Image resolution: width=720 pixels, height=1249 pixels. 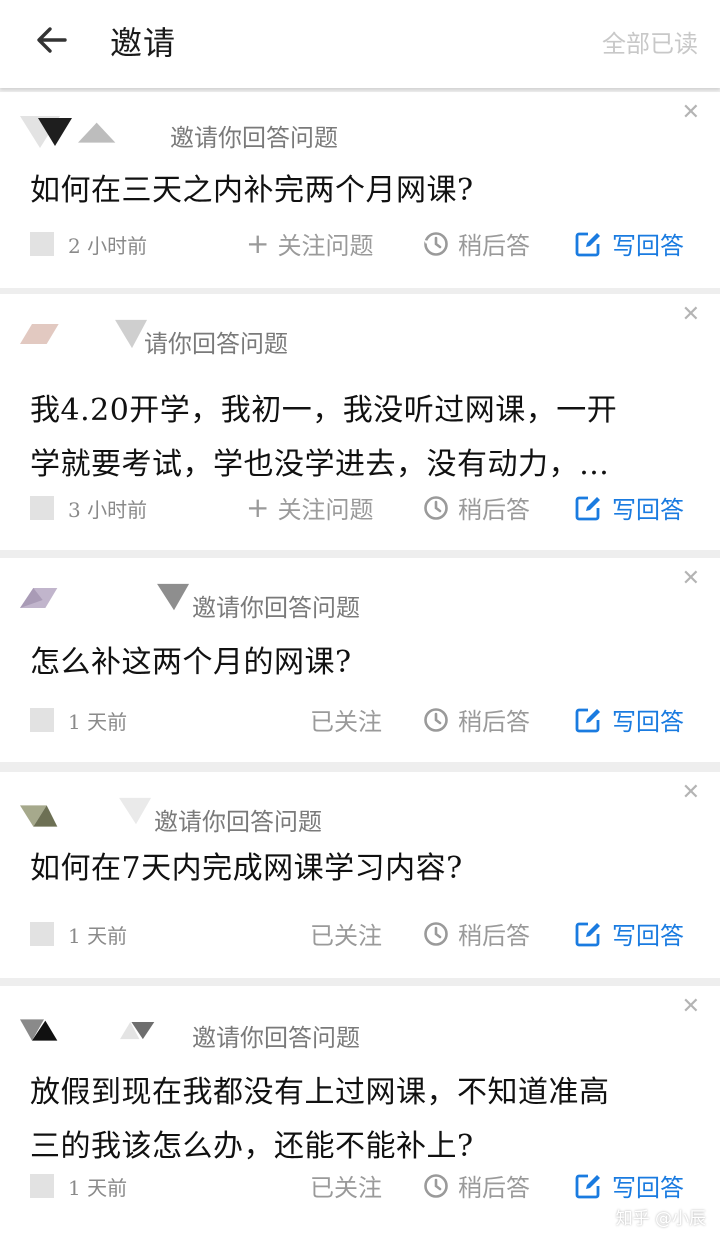 What do you see at coordinates (320, 1092) in the screenshot?
I see `question-line: 放假到现在我都没有上过网课，不知道准高` at bounding box center [320, 1092].